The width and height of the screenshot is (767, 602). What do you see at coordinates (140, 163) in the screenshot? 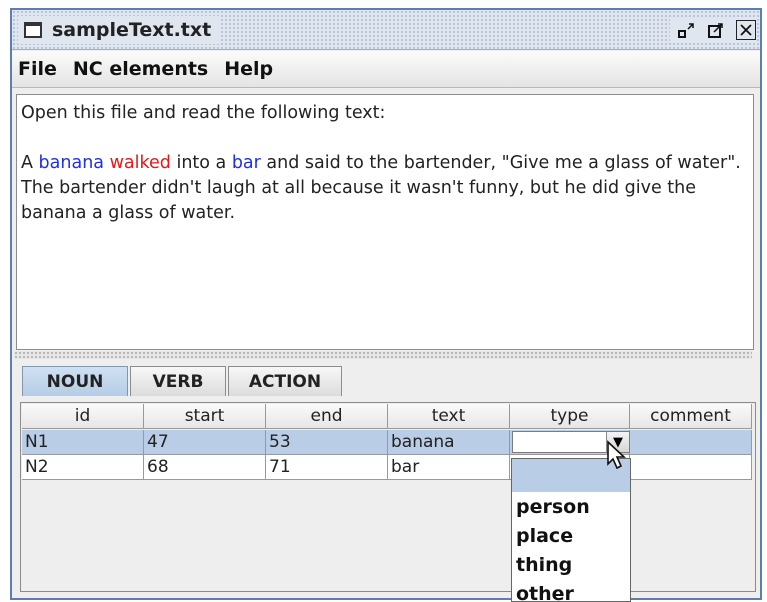
I see `annotated-word-walked: walked` at bounding box center [140, 163].